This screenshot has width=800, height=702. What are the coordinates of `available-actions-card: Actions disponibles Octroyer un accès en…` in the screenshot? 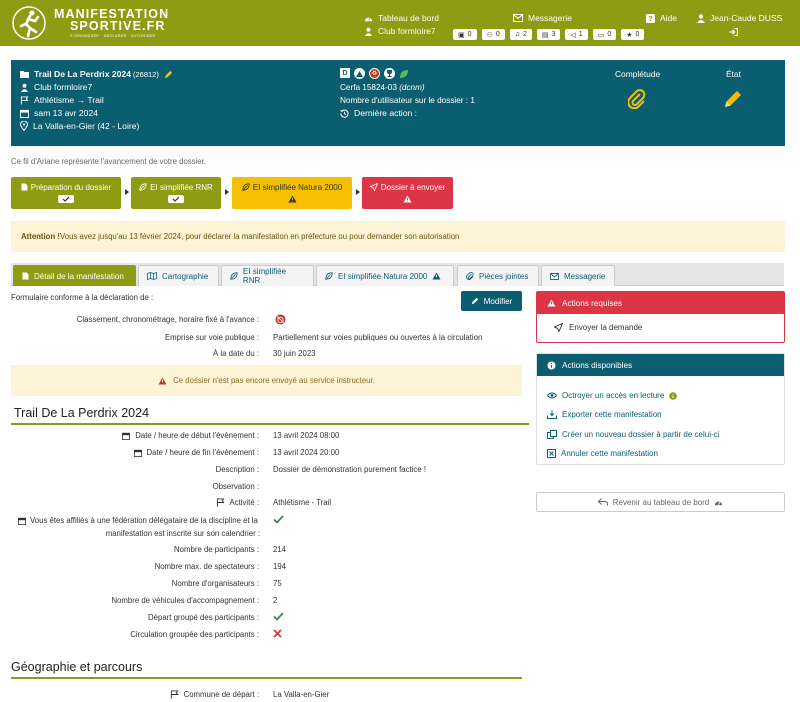 It's located at (660, 409).